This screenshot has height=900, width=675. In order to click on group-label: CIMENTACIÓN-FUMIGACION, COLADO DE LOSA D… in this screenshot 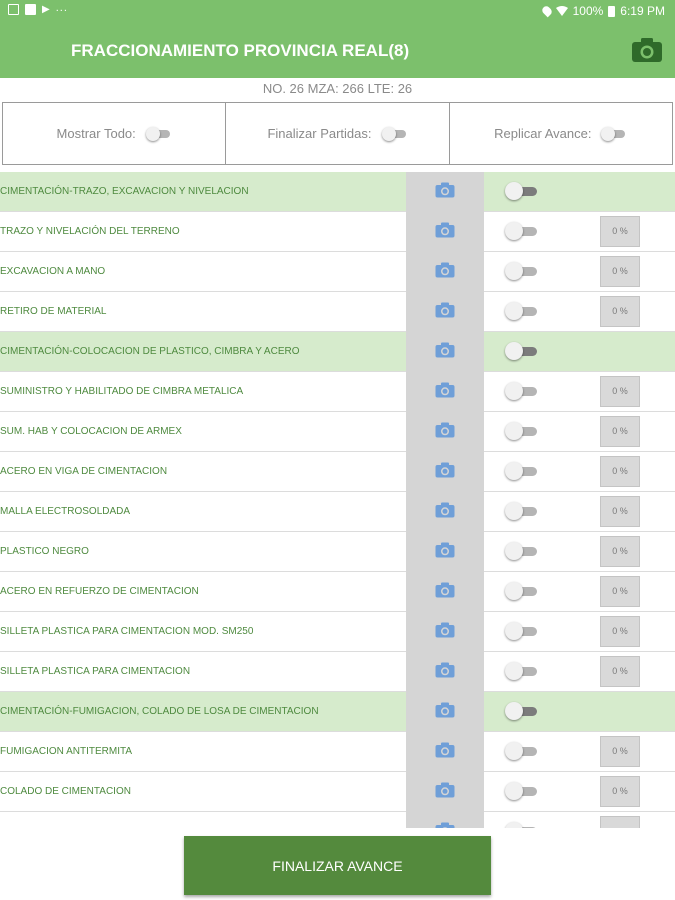, I will do `click(159, 711)`.